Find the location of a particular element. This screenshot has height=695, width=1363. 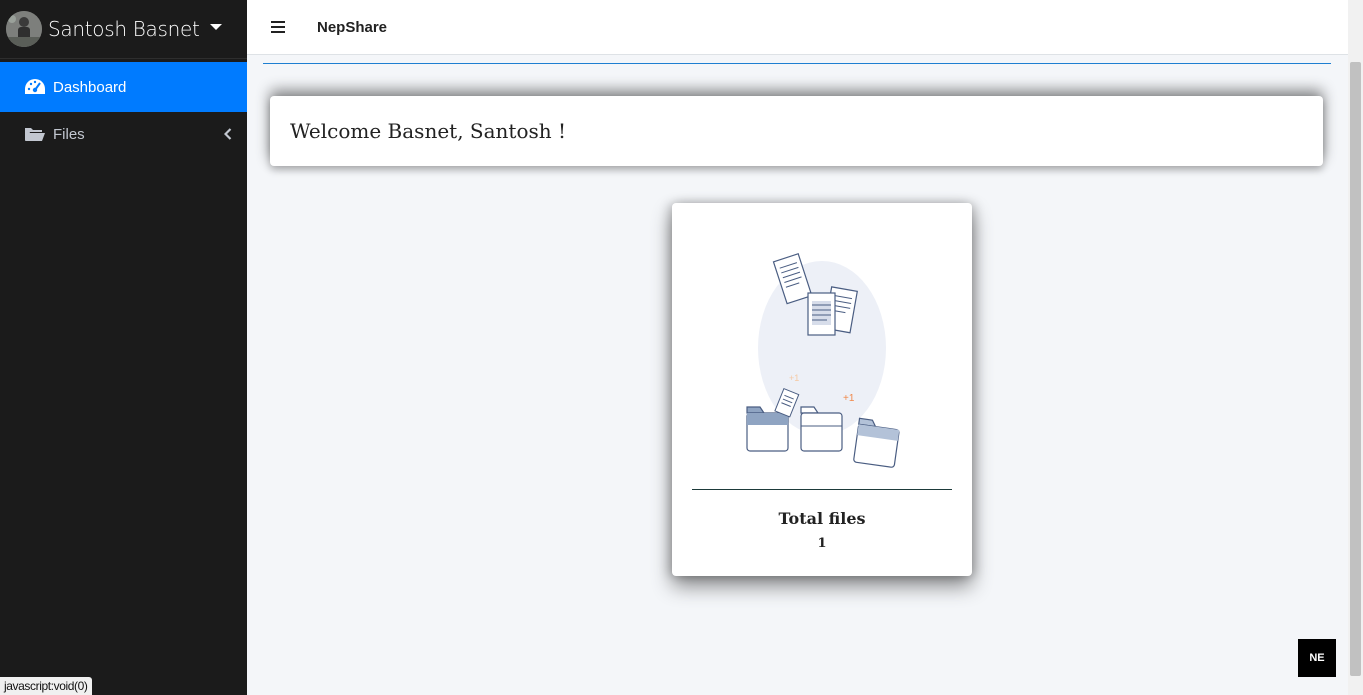

chevron-left-icon is located at coordinates (227, 135).